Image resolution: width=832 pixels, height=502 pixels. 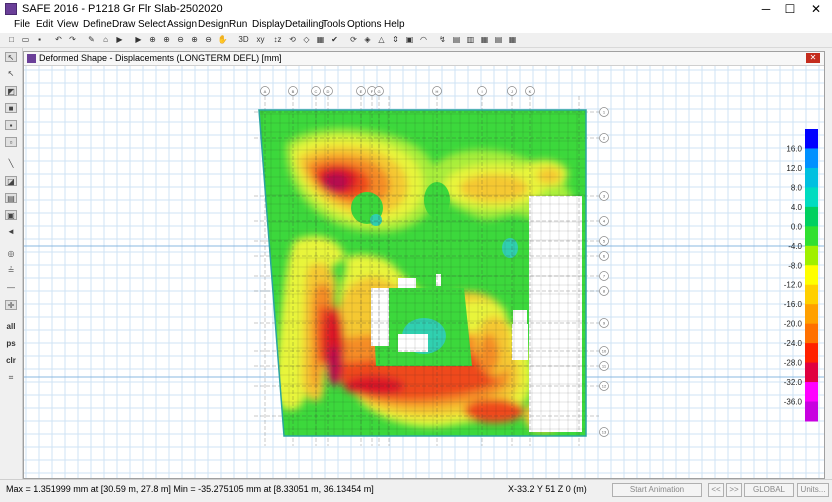 What do you see at coordinates (25, 40) in the screenshot?
I see `open-icon: ▭` at bounding box center [25, 40].